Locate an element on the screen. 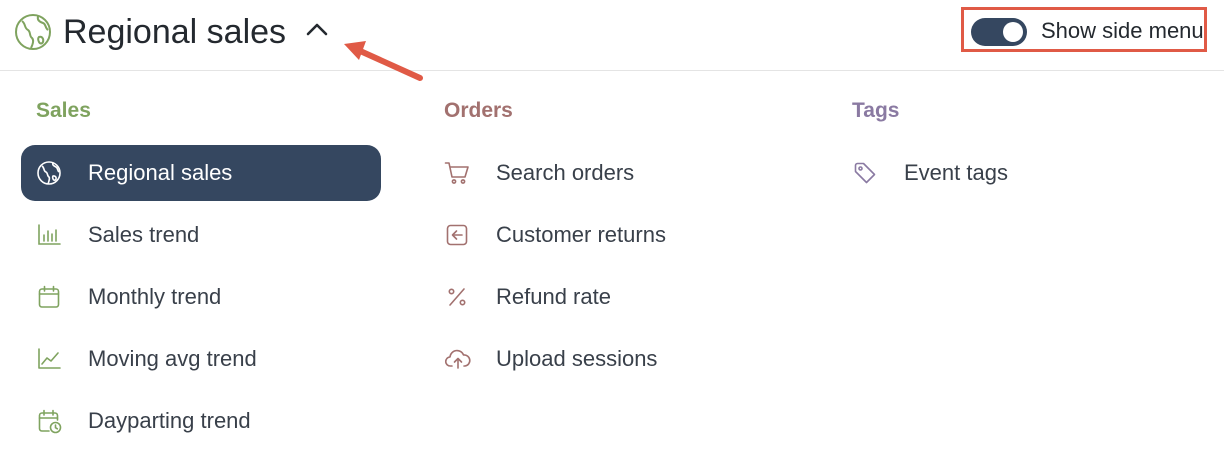 This screenshot has height=456, width=1224. side-menu-toggle-highlight: Show side menu is located at coordinates (1084, 29).